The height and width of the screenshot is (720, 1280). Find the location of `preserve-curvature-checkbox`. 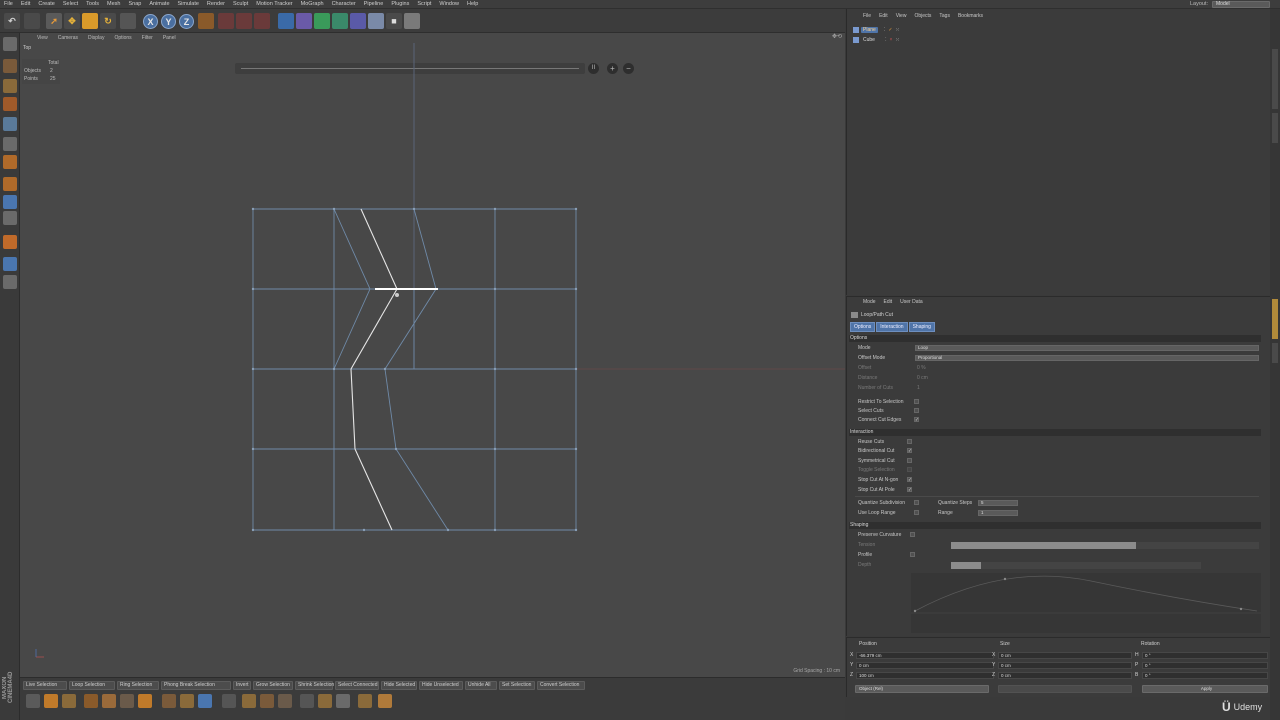

preserve-curvature-checkbox is located at coordinates (912, 534).